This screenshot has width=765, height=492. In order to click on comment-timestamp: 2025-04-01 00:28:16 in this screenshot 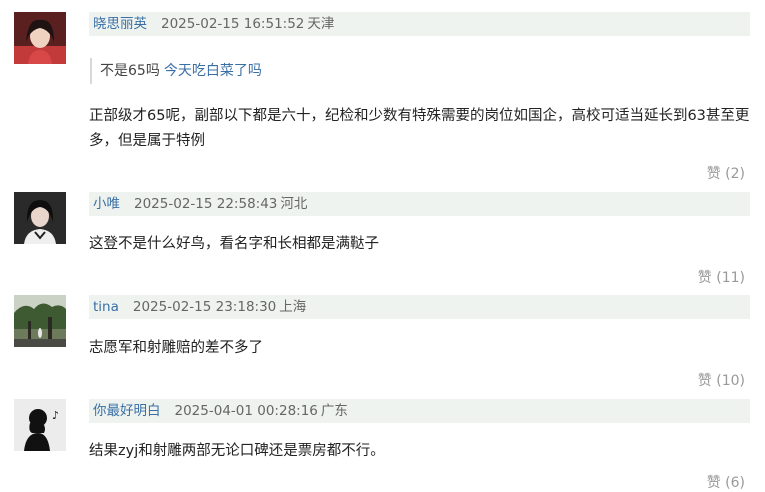, I will do `click(246, 411)`.